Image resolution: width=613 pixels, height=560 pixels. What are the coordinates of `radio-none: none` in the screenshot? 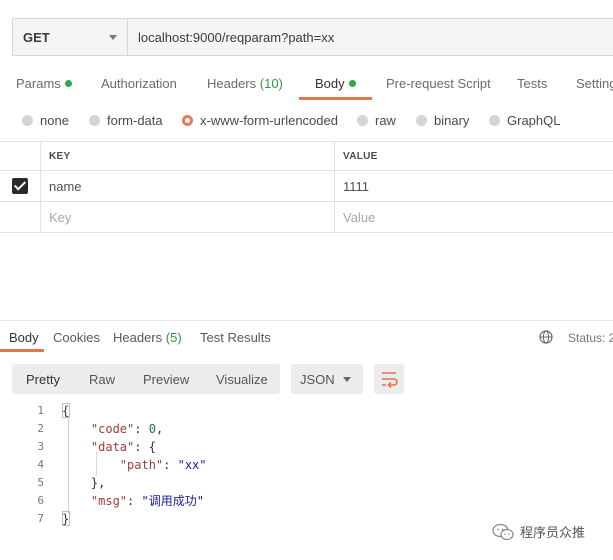 It's located at (45, 120).